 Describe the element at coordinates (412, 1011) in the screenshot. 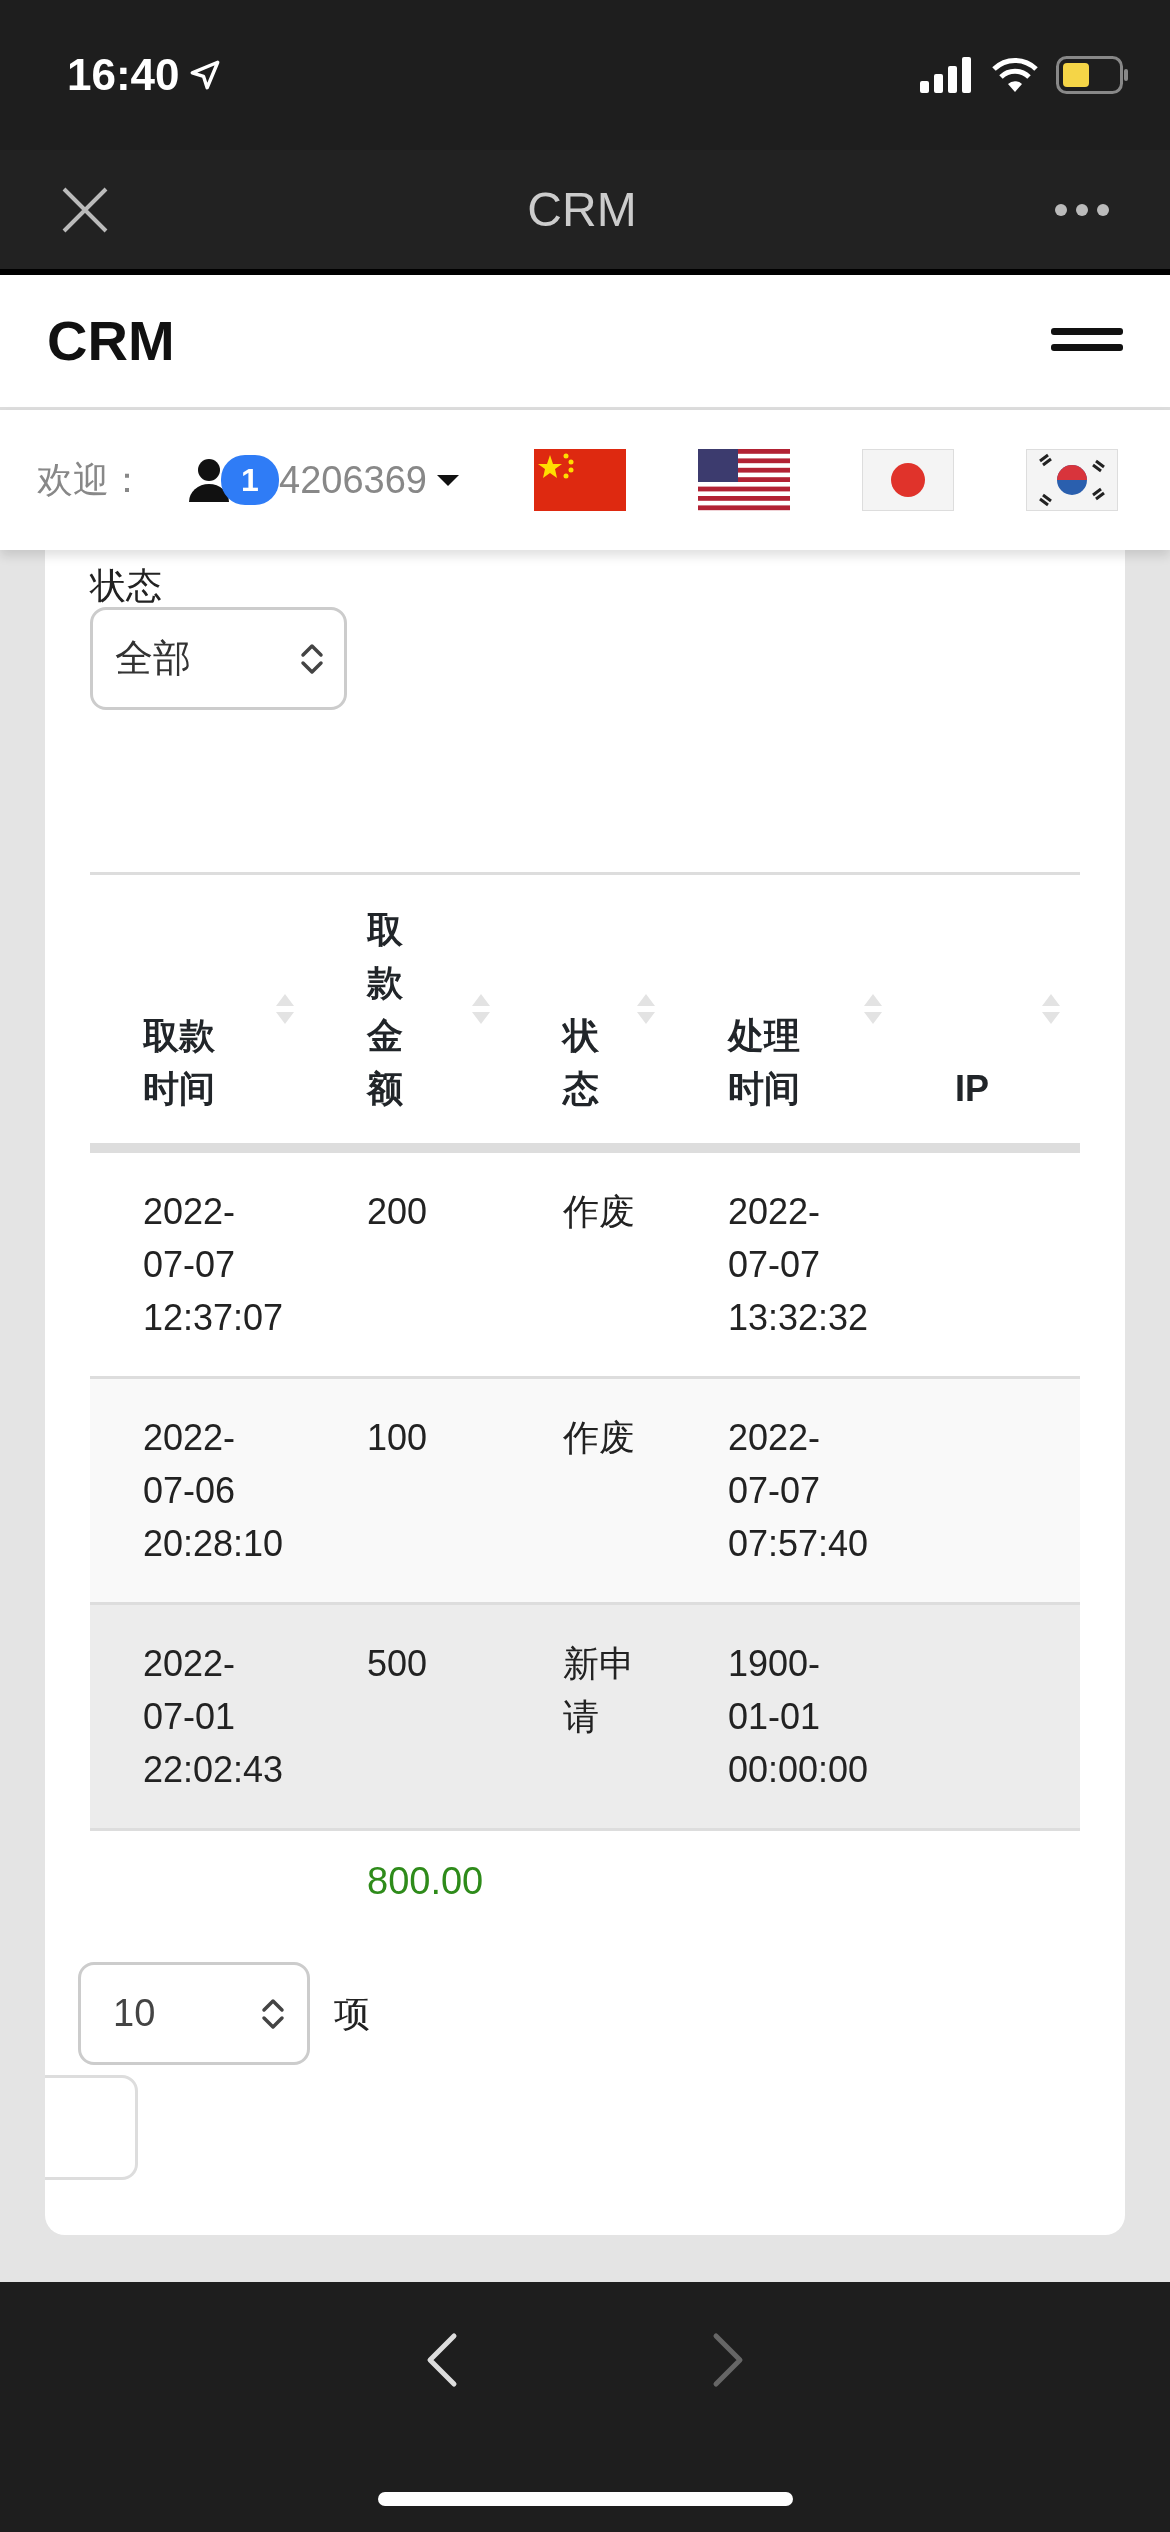

I see `column-header: 取款金额` at that location.